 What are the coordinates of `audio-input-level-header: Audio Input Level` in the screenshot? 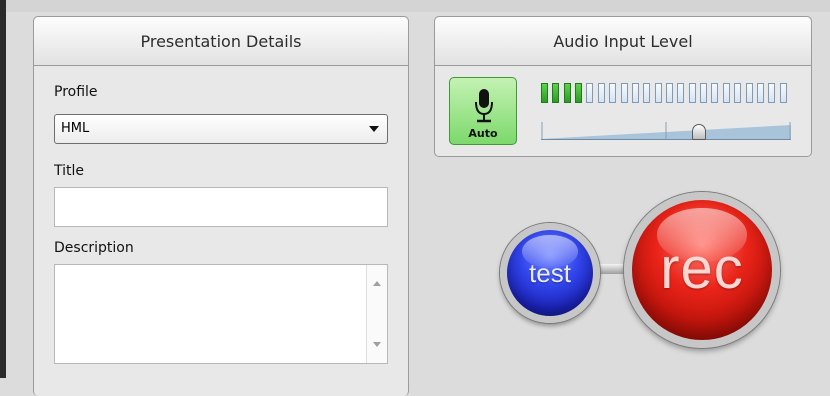 It's located at (623, 41).